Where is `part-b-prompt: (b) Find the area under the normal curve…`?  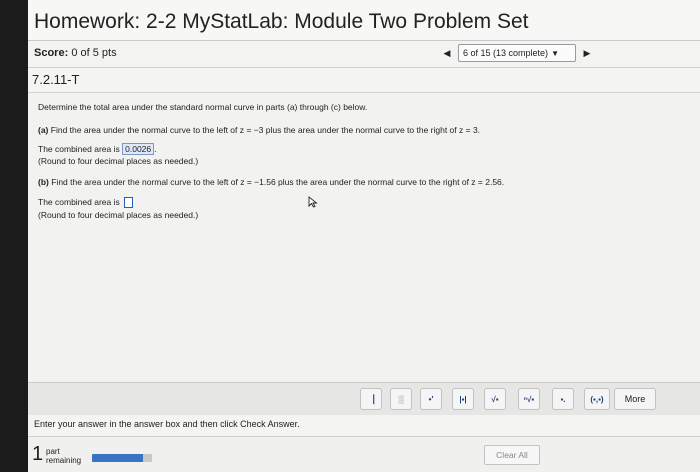
part-b-prompt: (b) Find the area under the normal curve… is located at coordinates (271, 182).